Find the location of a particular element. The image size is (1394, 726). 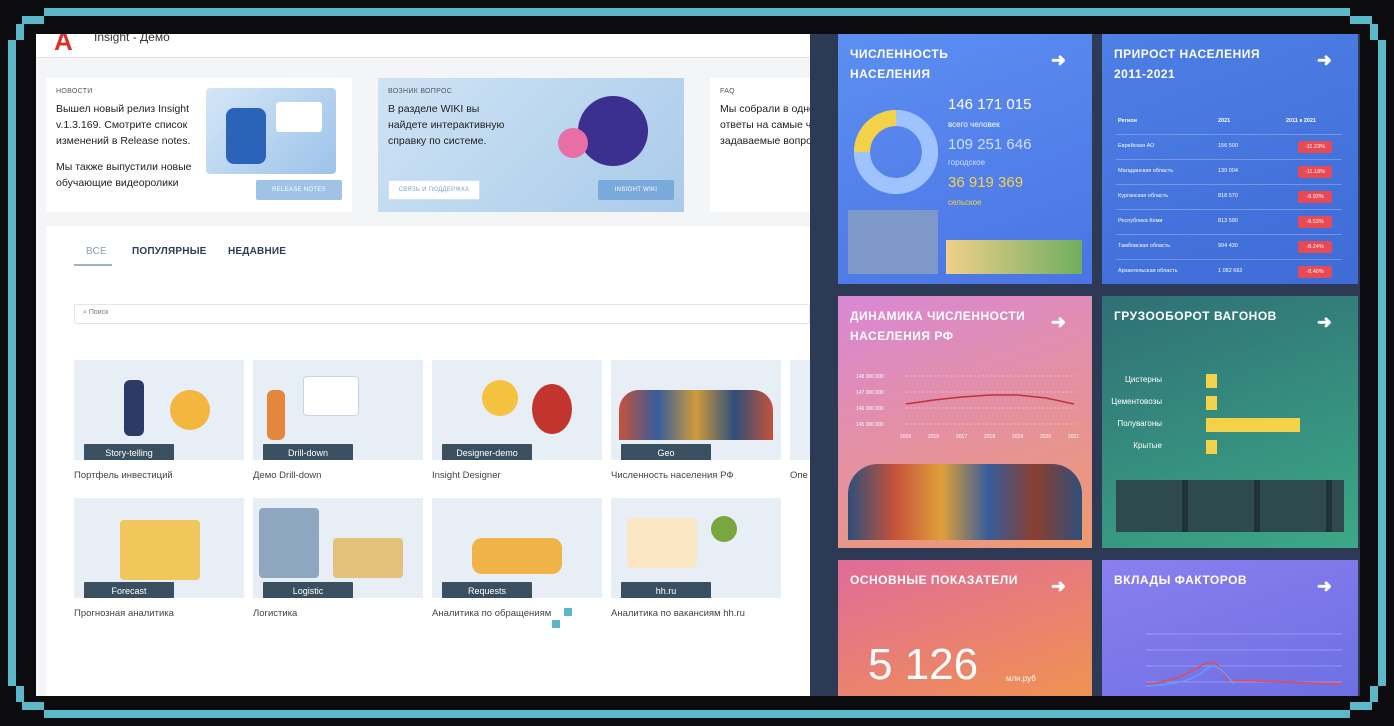

tile-hh-ru: hh.ru is located at coordinates (696, 548).